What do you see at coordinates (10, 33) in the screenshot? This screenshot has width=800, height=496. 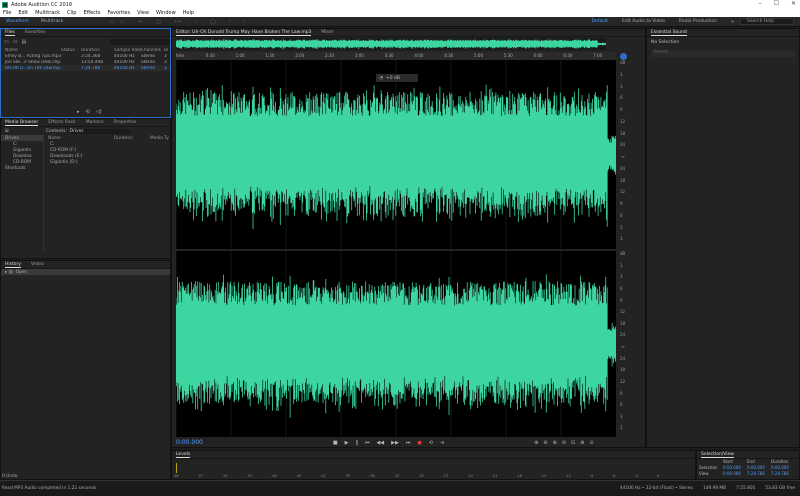 I see `tab-files: Files` at bounding box center [10, 33].